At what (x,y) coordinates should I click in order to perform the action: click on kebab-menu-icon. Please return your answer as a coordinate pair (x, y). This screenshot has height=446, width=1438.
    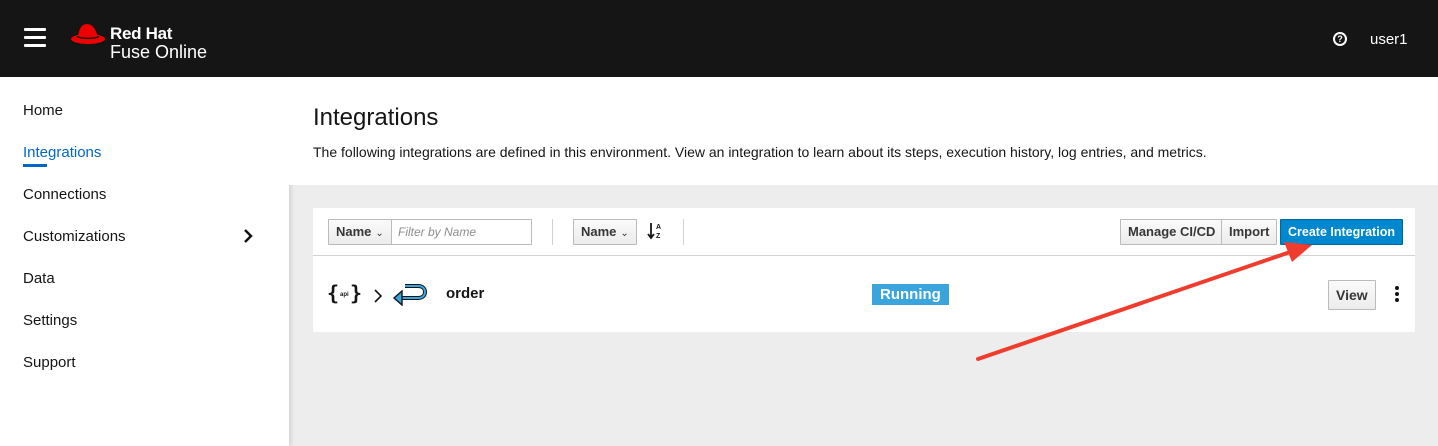
    Looking at the image, I should click on (1398, 295).